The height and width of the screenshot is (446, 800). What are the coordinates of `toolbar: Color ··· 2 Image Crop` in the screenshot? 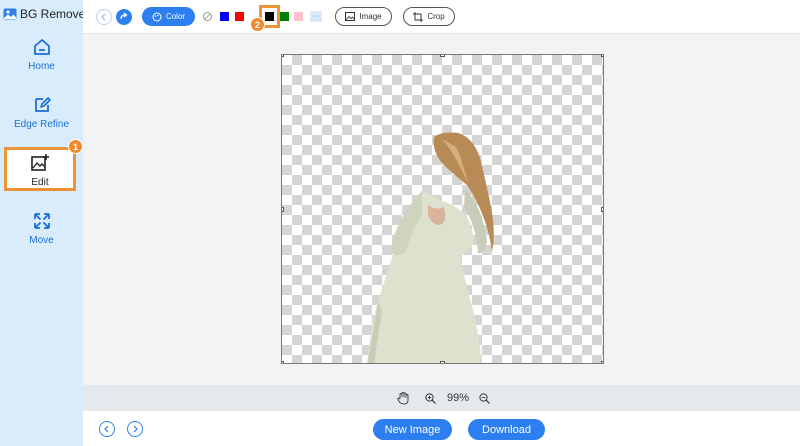 It's located at (441, 17).